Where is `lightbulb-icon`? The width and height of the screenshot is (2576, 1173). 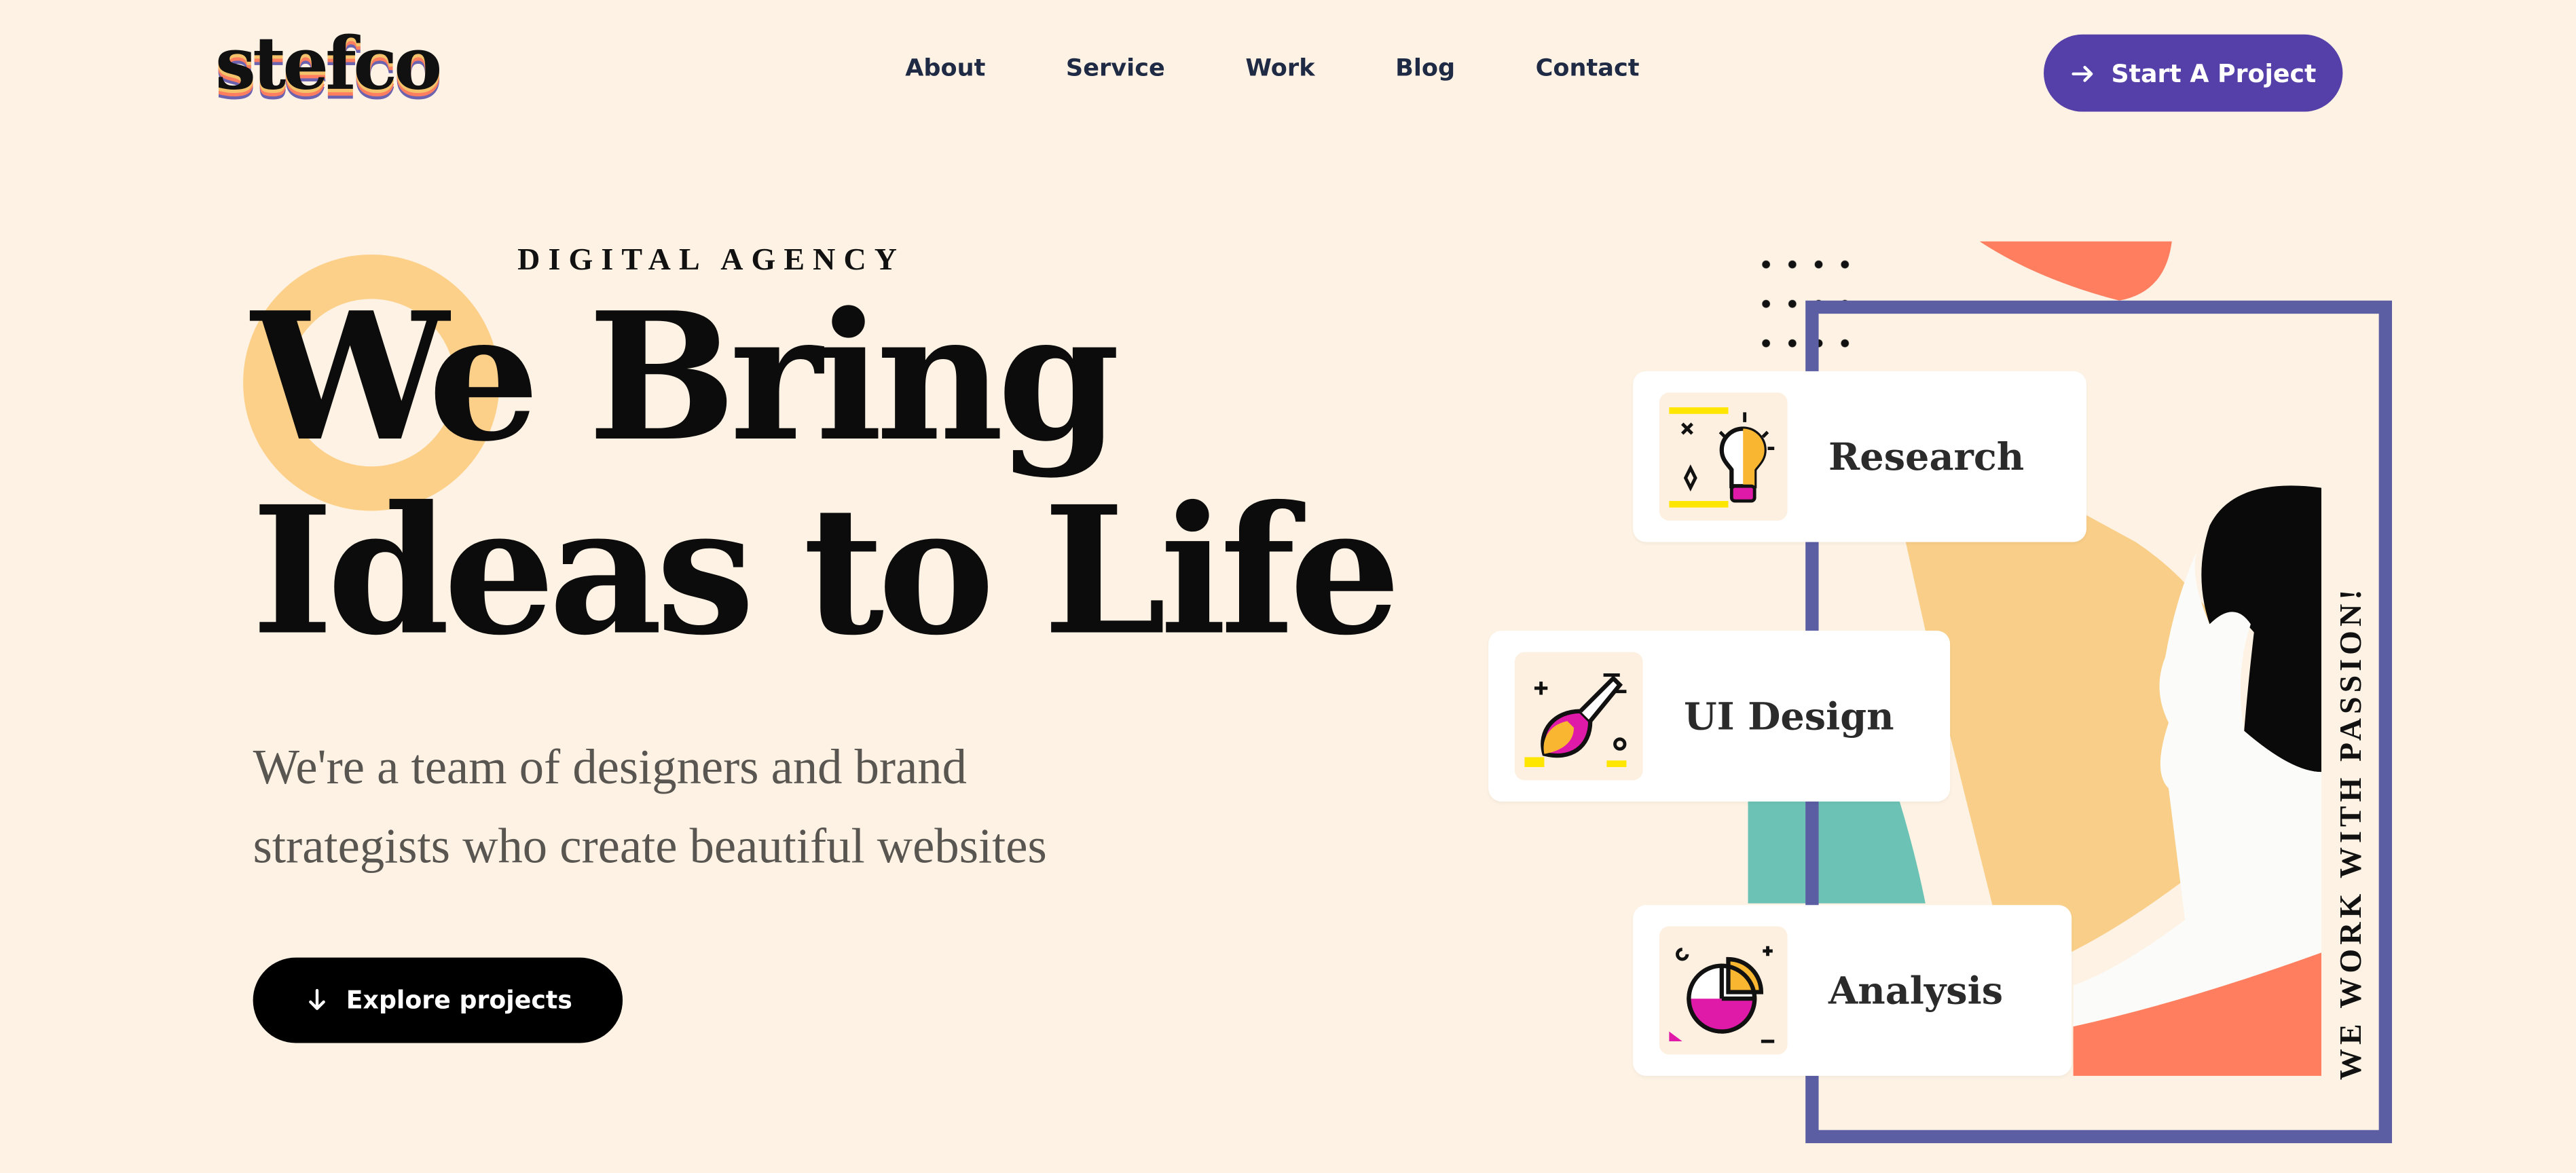 lightbulb-icon is located at coordinates (1723, 457).